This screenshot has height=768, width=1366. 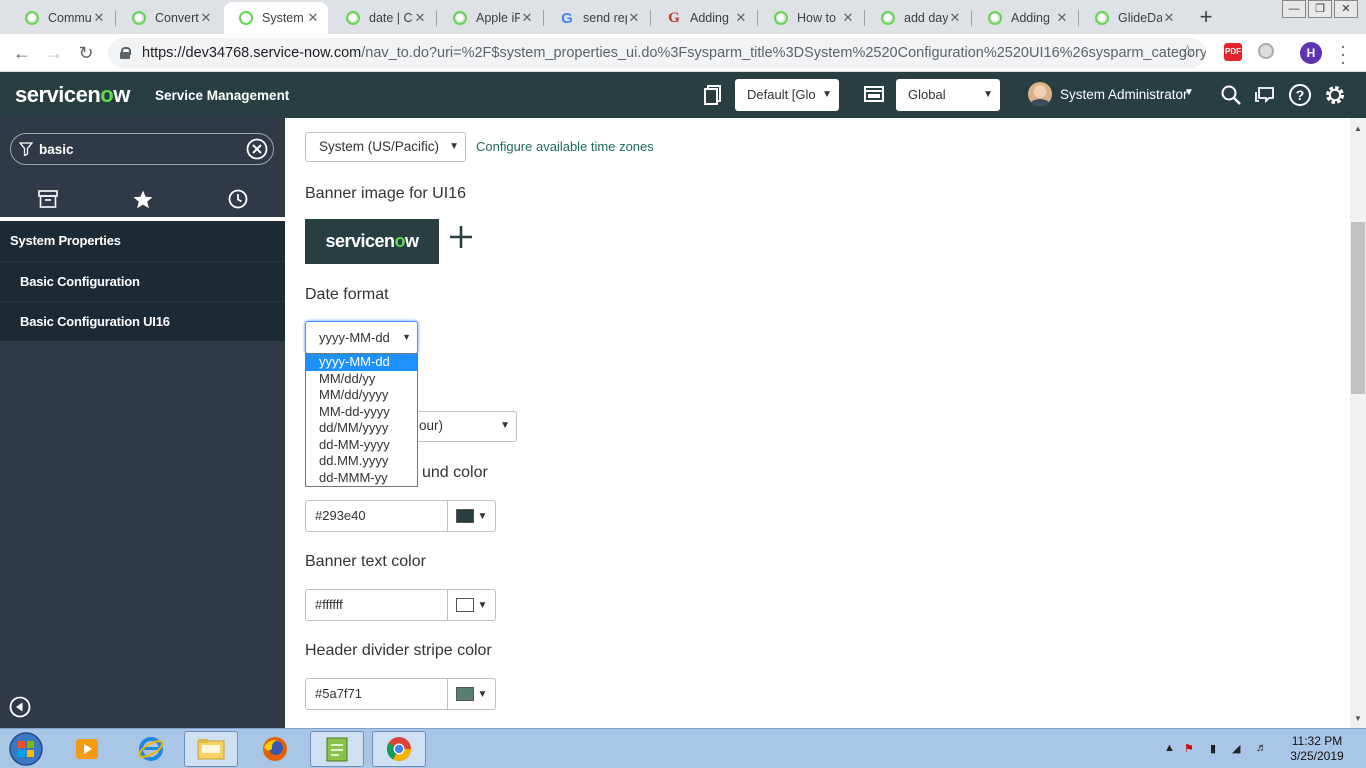 I want to click on configure-time-zones-link: Configure available time zones, so click(x=565, y=146).